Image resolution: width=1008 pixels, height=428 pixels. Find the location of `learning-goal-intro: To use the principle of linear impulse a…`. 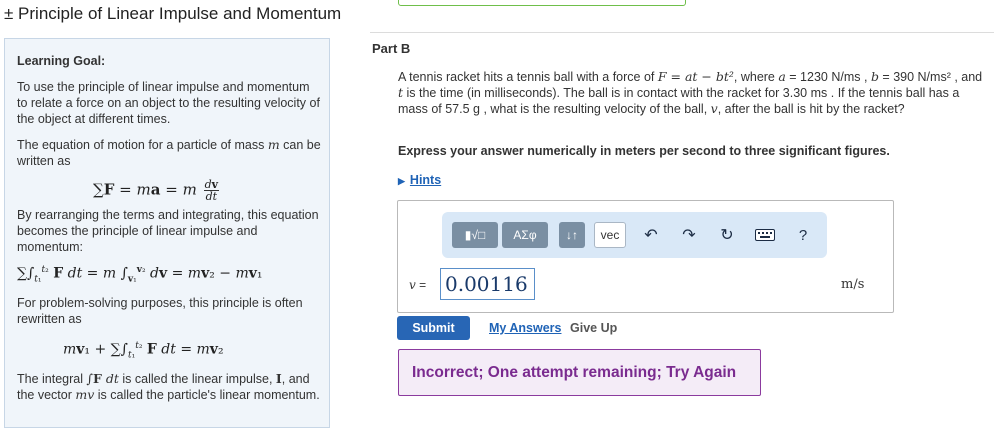

learning-goal-intro: To use the principle of linear impulse a… is located at coordinates (168, 103).